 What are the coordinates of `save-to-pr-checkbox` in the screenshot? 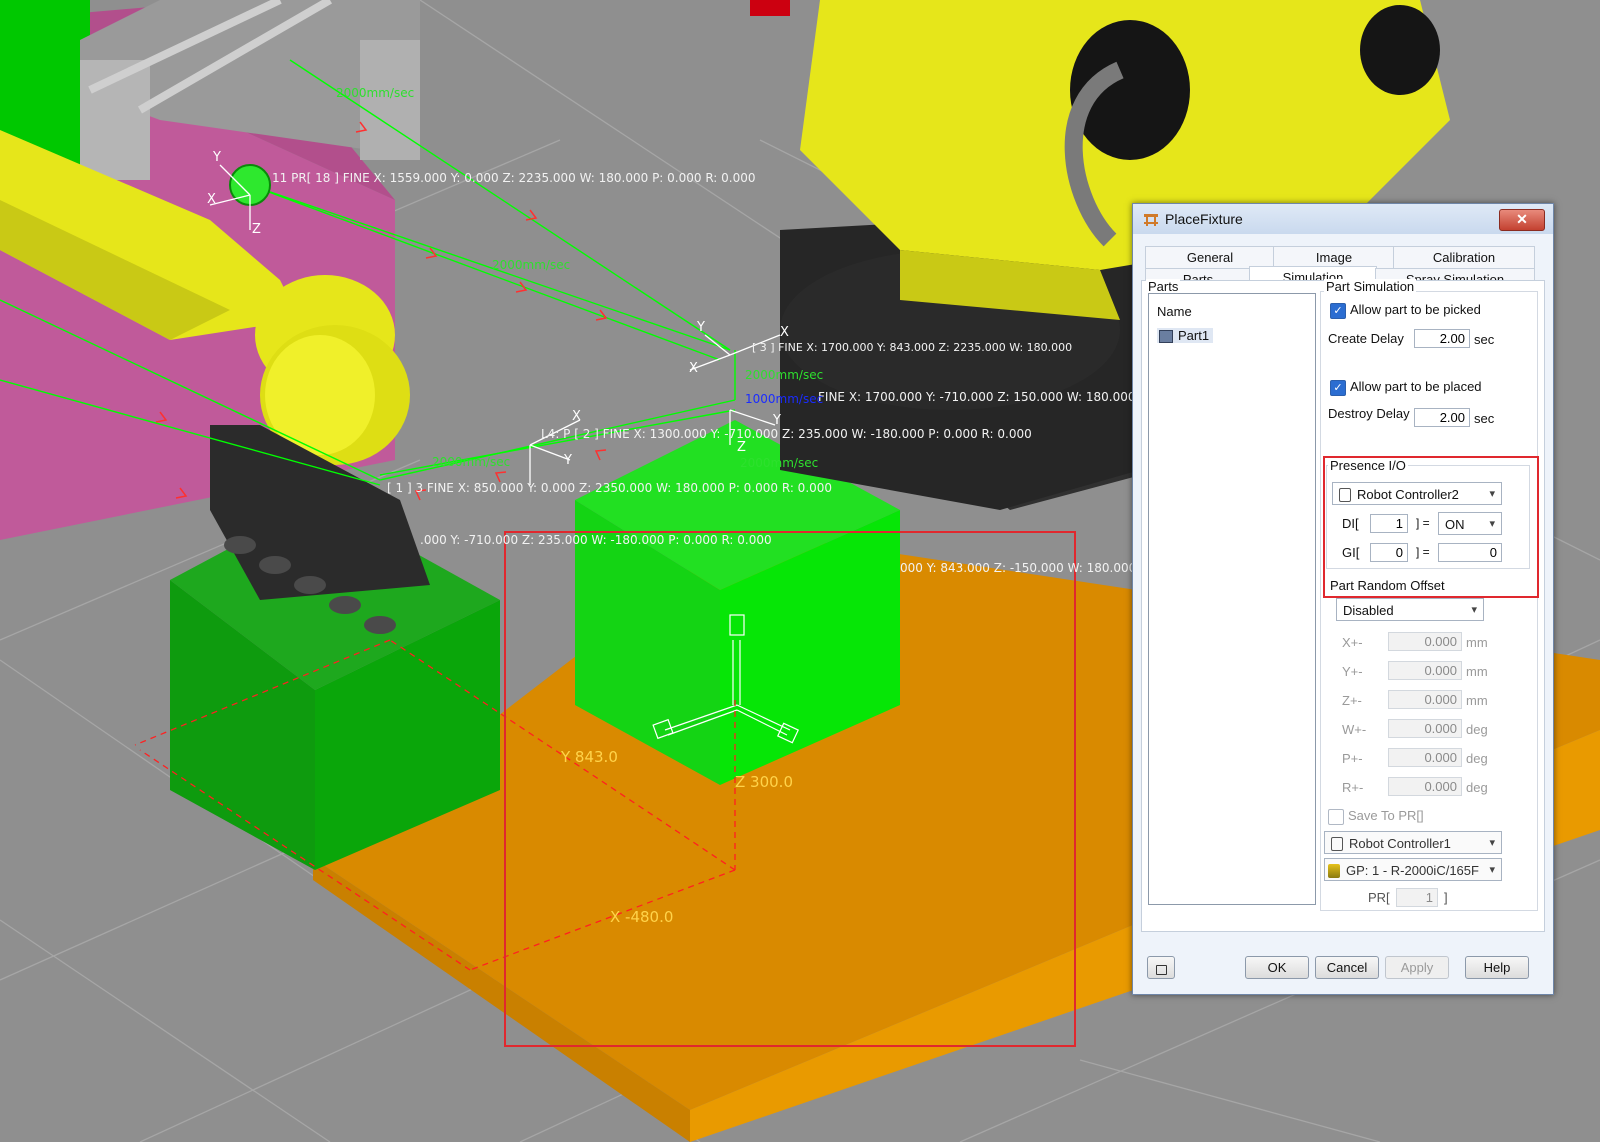 It's located at (1336, 817).